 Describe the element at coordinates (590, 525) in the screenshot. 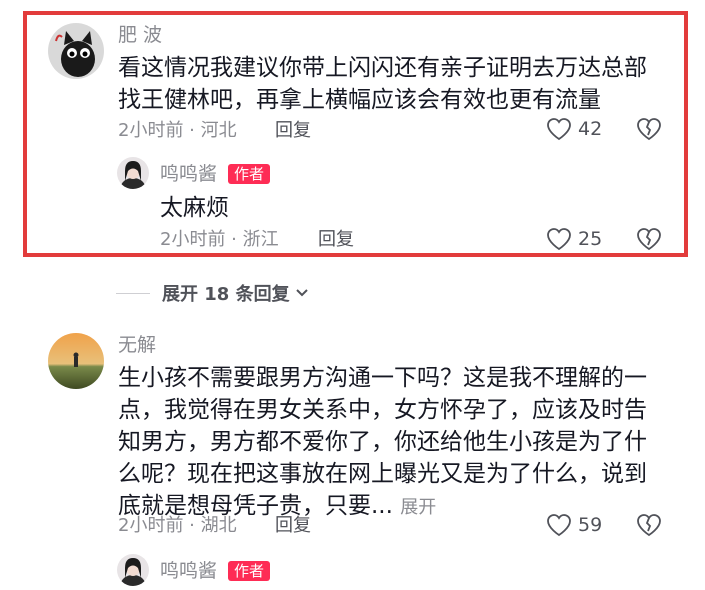

I see `like-count: 59` at that location.